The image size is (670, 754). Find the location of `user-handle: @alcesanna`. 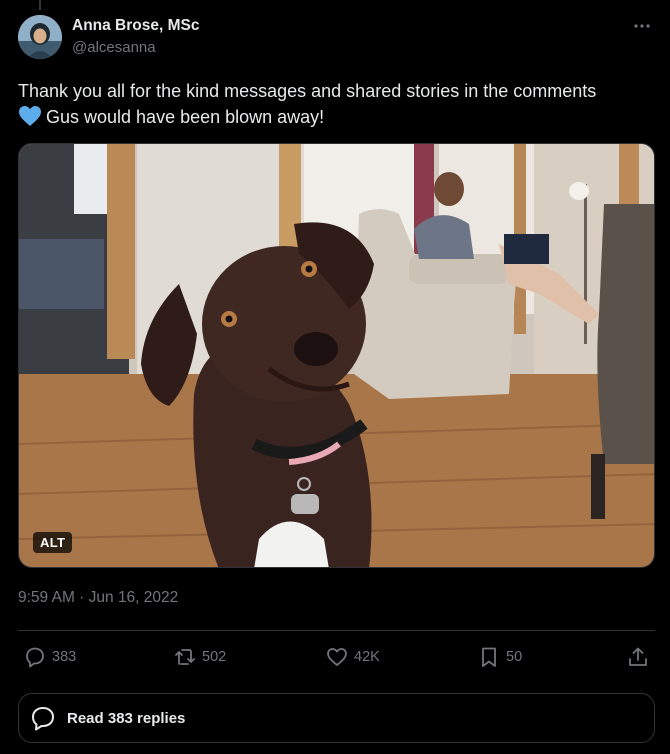

user-handle: @alcesanna is located at coordinates (135, 48).